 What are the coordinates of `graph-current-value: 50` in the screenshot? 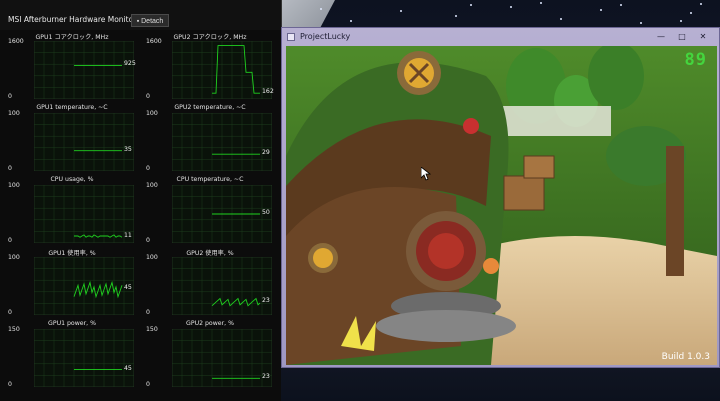 It's located at (266, 212).